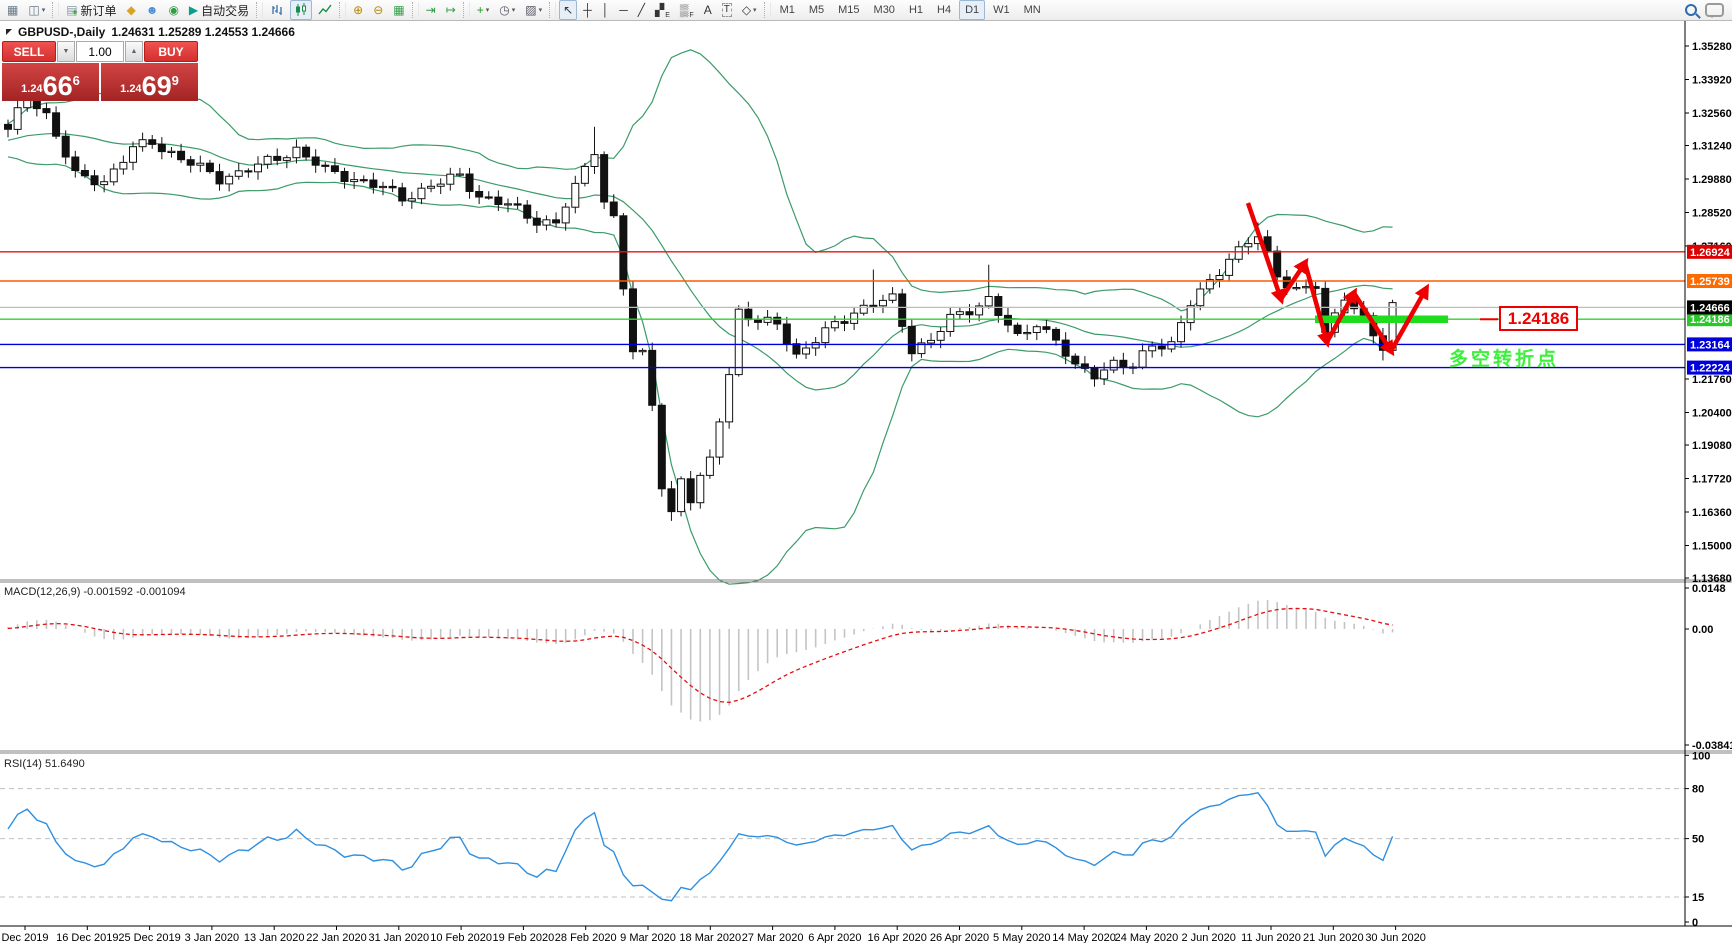 This screenshot has width=1732, height=948. I want to click on auto-trading-button: ▶ 自动交易, so click(219, 10).